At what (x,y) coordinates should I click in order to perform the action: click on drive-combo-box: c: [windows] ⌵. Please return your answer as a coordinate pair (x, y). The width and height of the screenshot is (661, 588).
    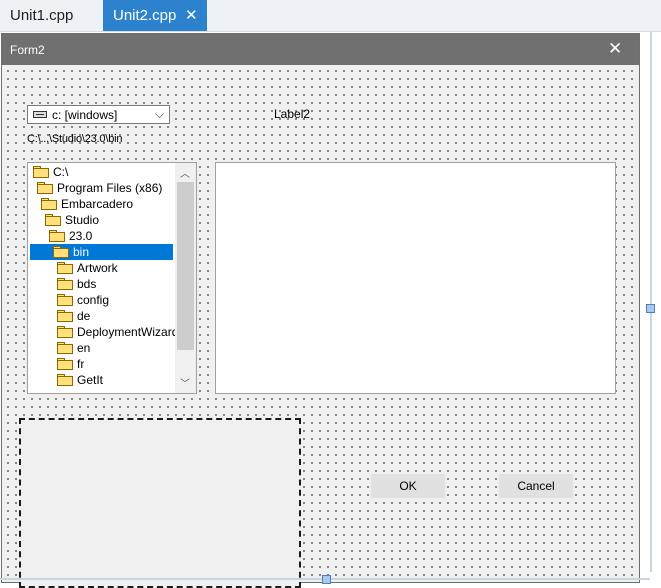
    Looking at the image, I should click on (98, 114).